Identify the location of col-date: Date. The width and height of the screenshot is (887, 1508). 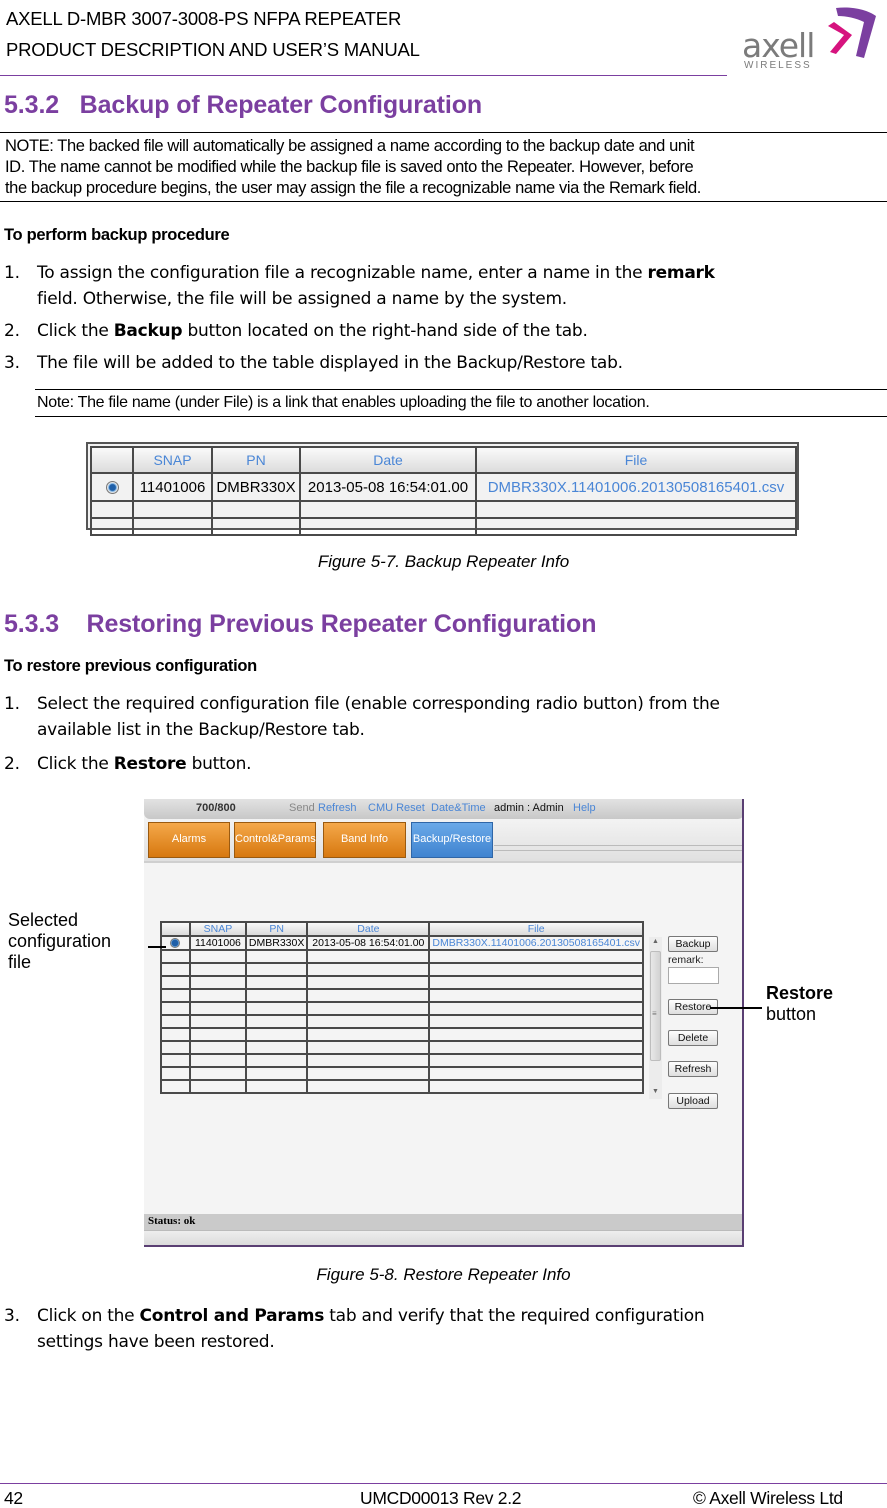
(368, 929).